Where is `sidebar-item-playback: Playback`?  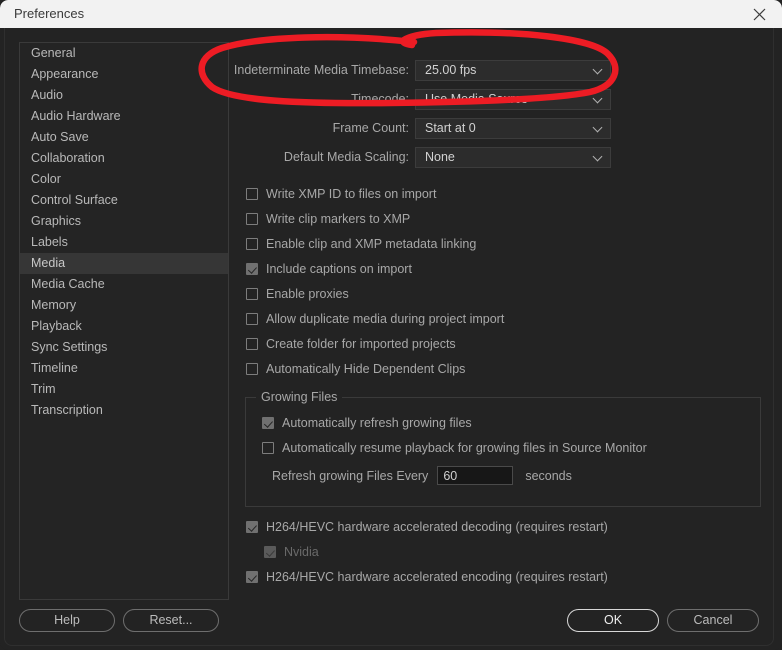
sidebar-item-playback: Playback is located at coordinates (124, 326).